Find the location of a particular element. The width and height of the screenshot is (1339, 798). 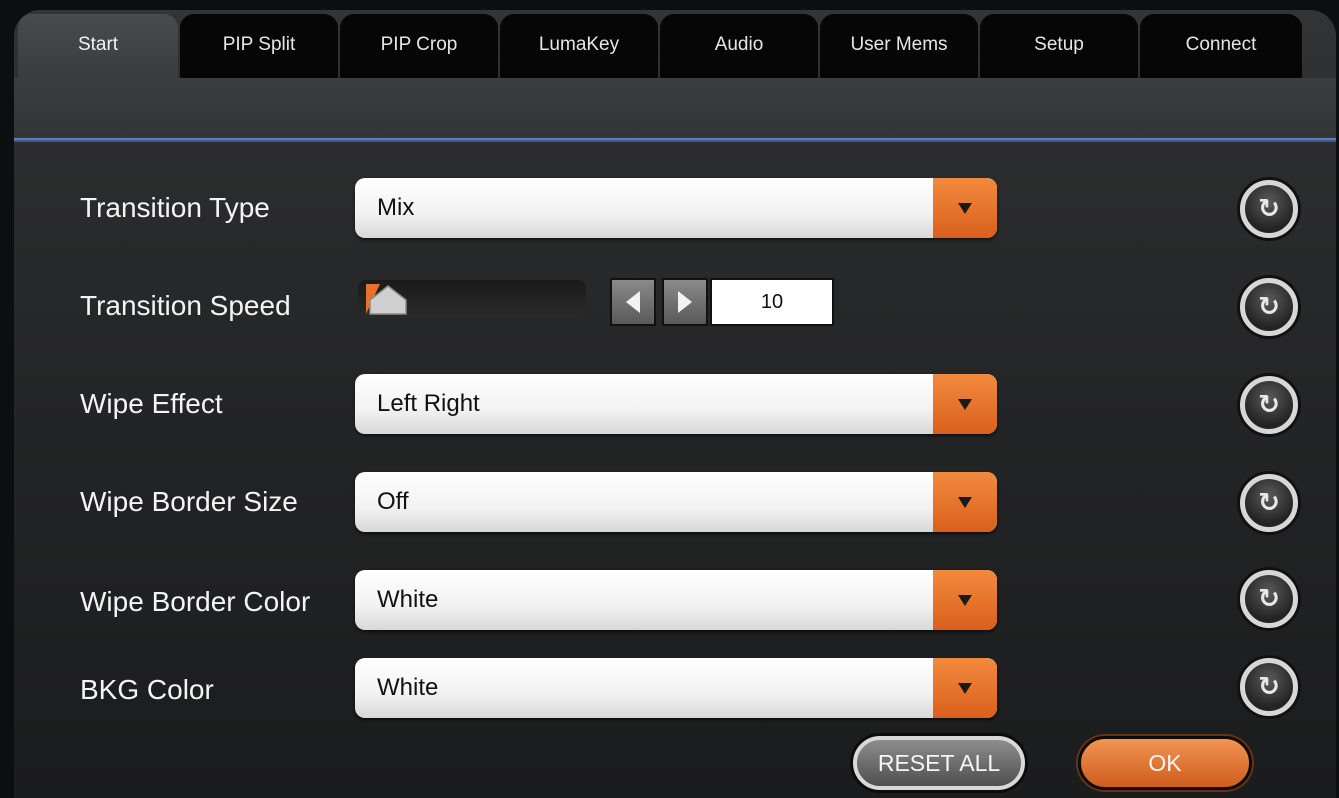

bkg-color-value: White is located at coordinates (408, 687).